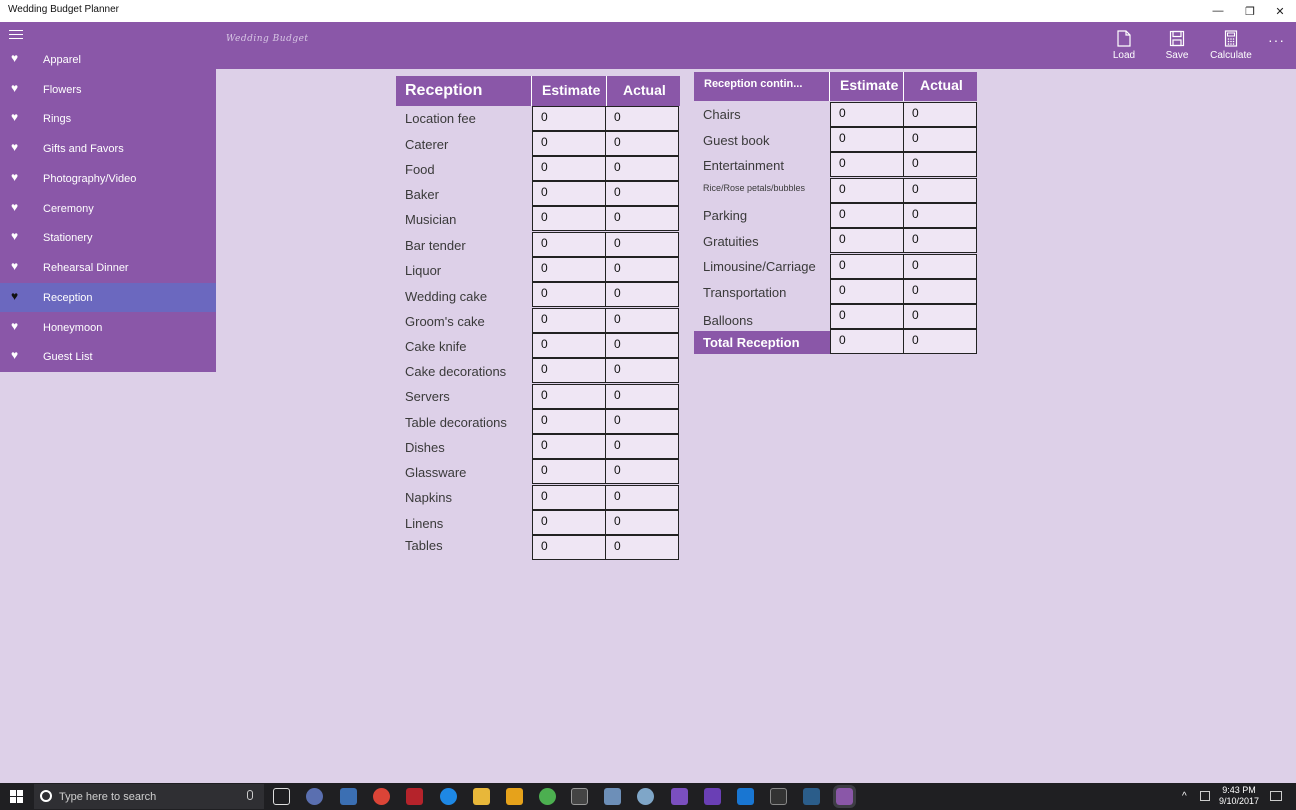 The image size is (1296, 810). What do you see at coordinates (1177, 45) in the screenshot?
I see `save-button: Save` at bounding box center [1177, 45].